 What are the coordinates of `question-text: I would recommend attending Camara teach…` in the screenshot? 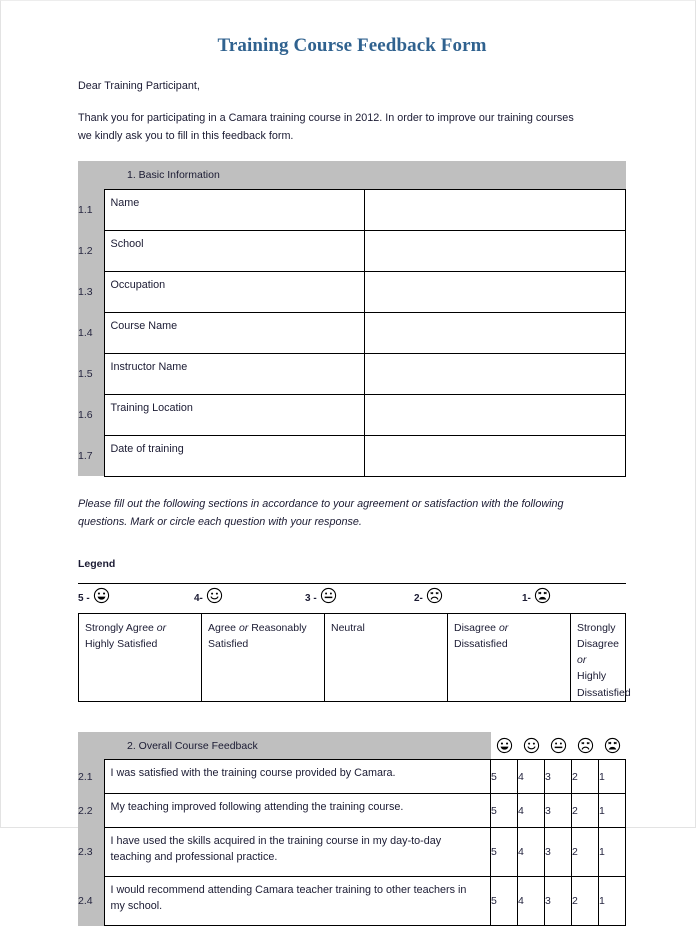 It's located at (297, 901).